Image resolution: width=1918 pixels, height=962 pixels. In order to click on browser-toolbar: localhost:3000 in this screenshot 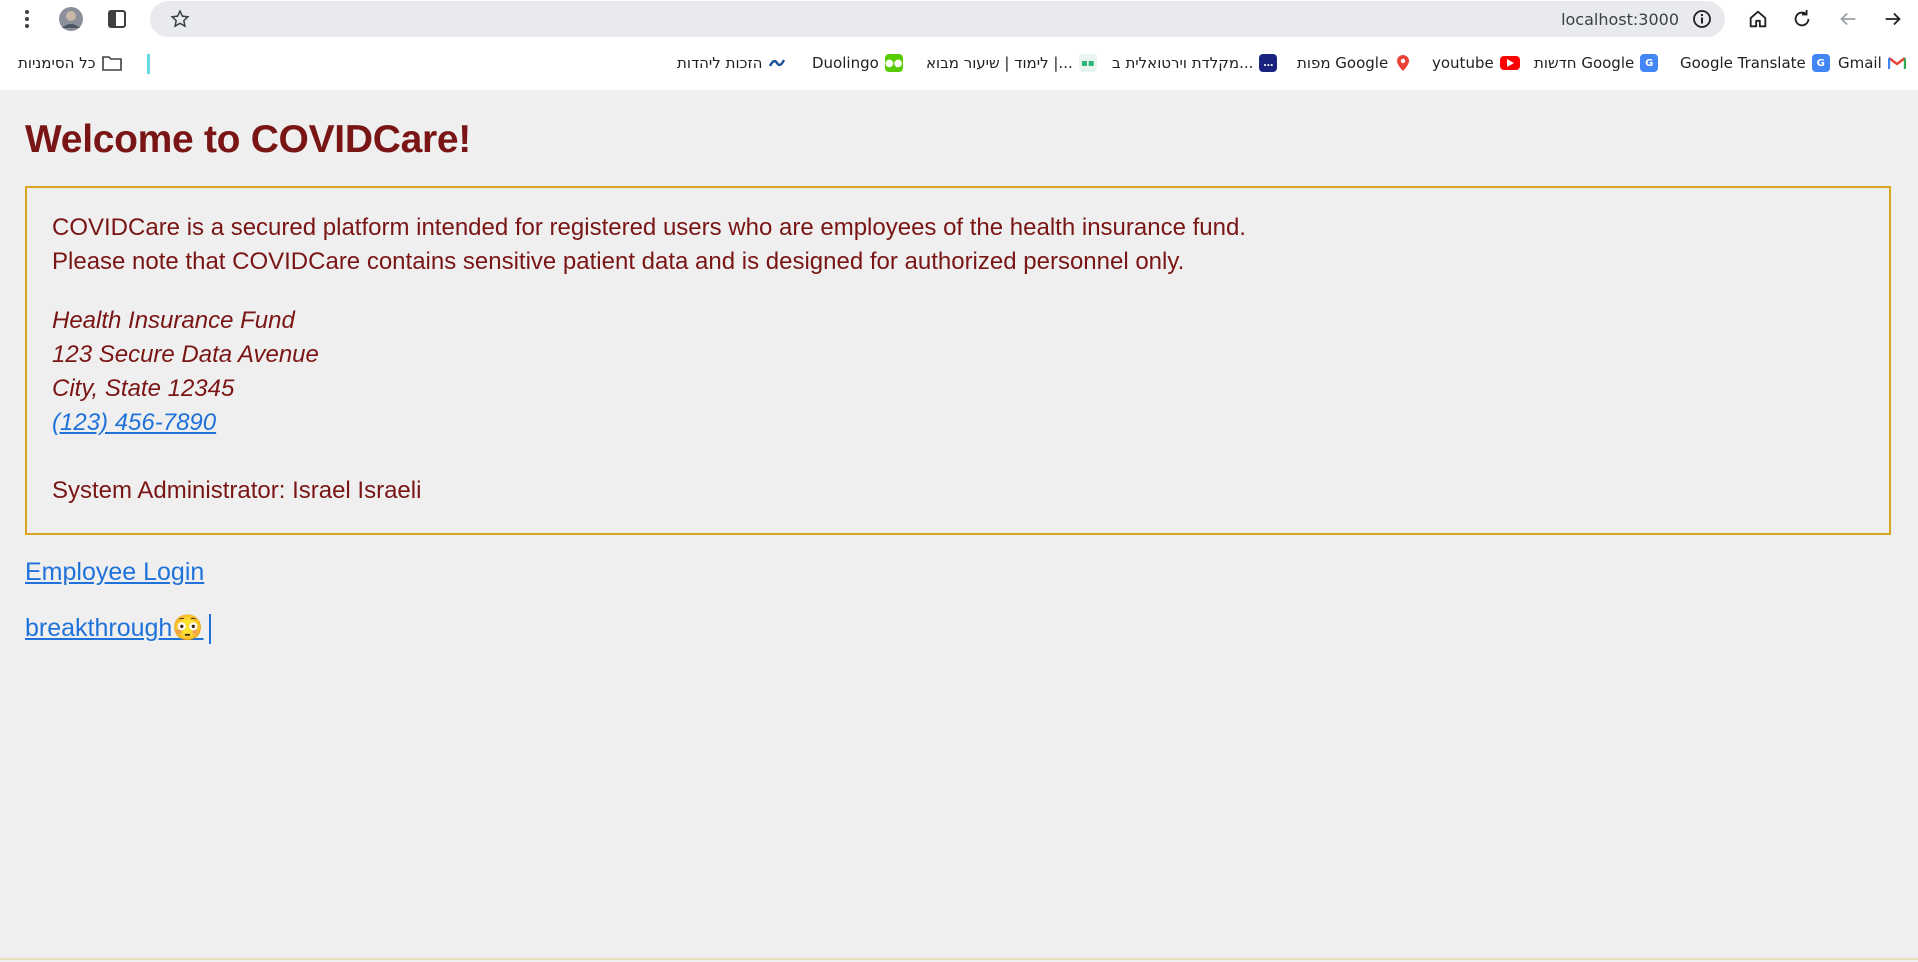, I will do `click(959, 19)`.